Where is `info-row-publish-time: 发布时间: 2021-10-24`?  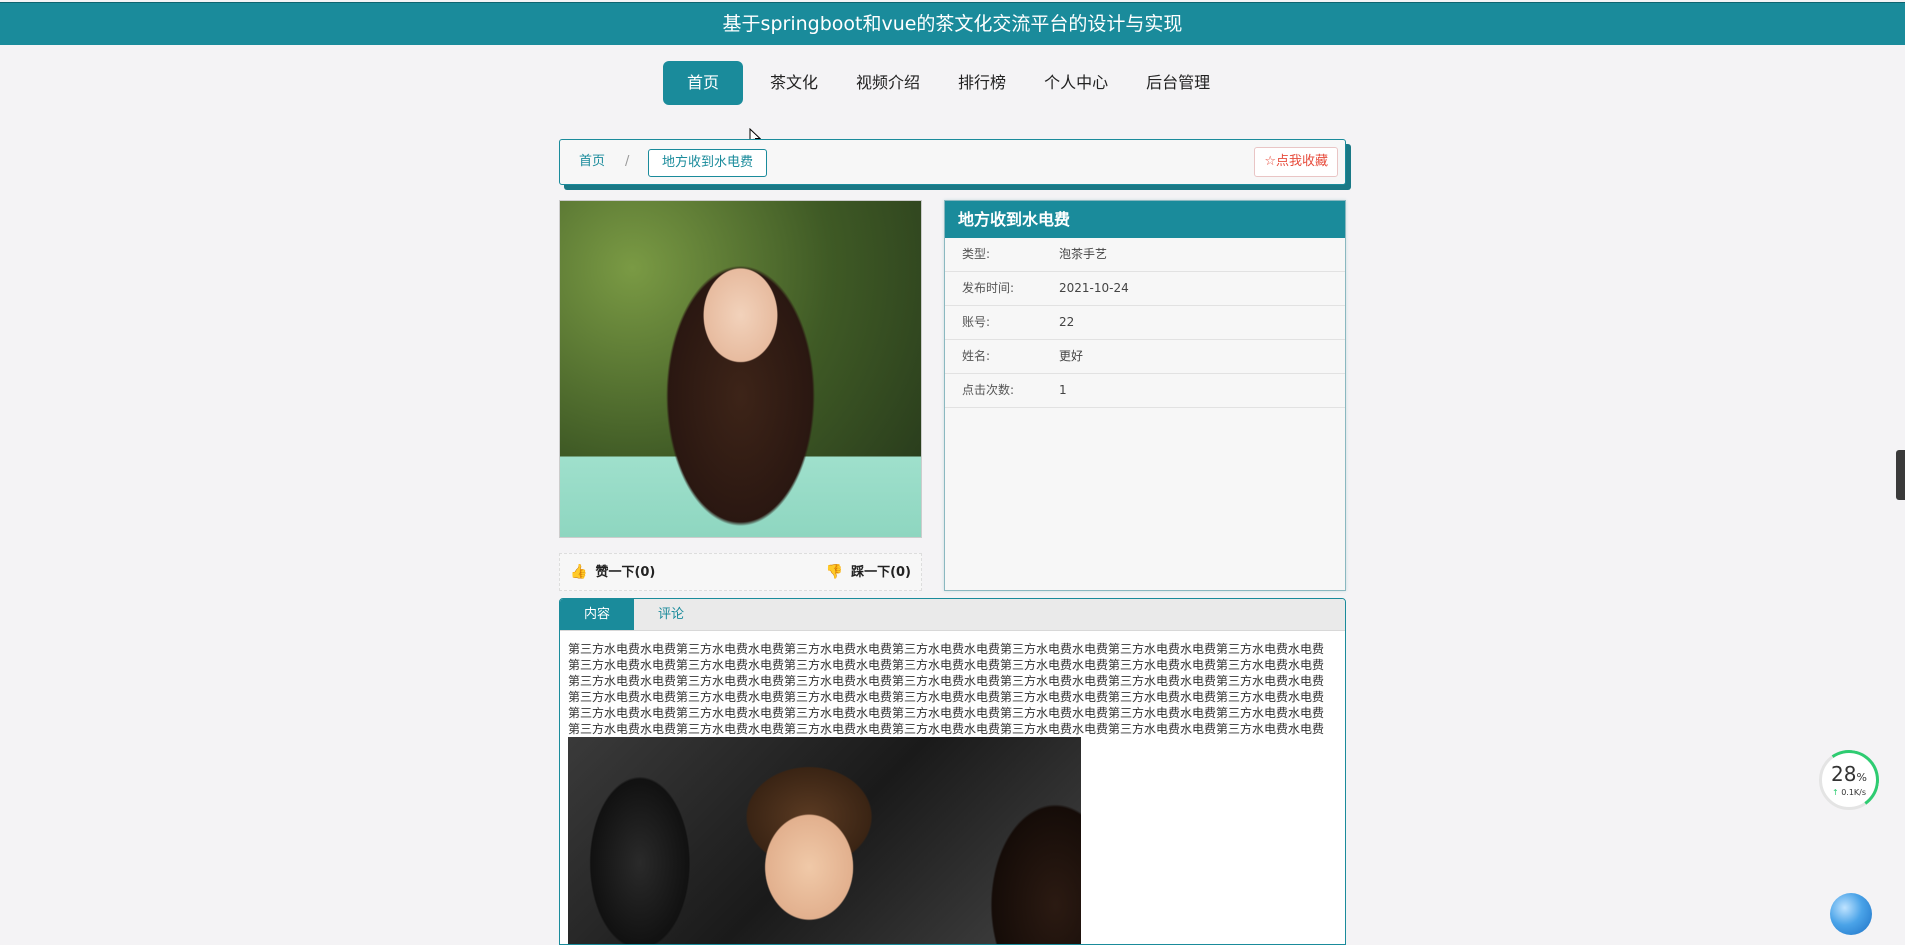 info-row-publish-time: 发布时间: 2021-10-24 is located at coordinates (1145, 289).